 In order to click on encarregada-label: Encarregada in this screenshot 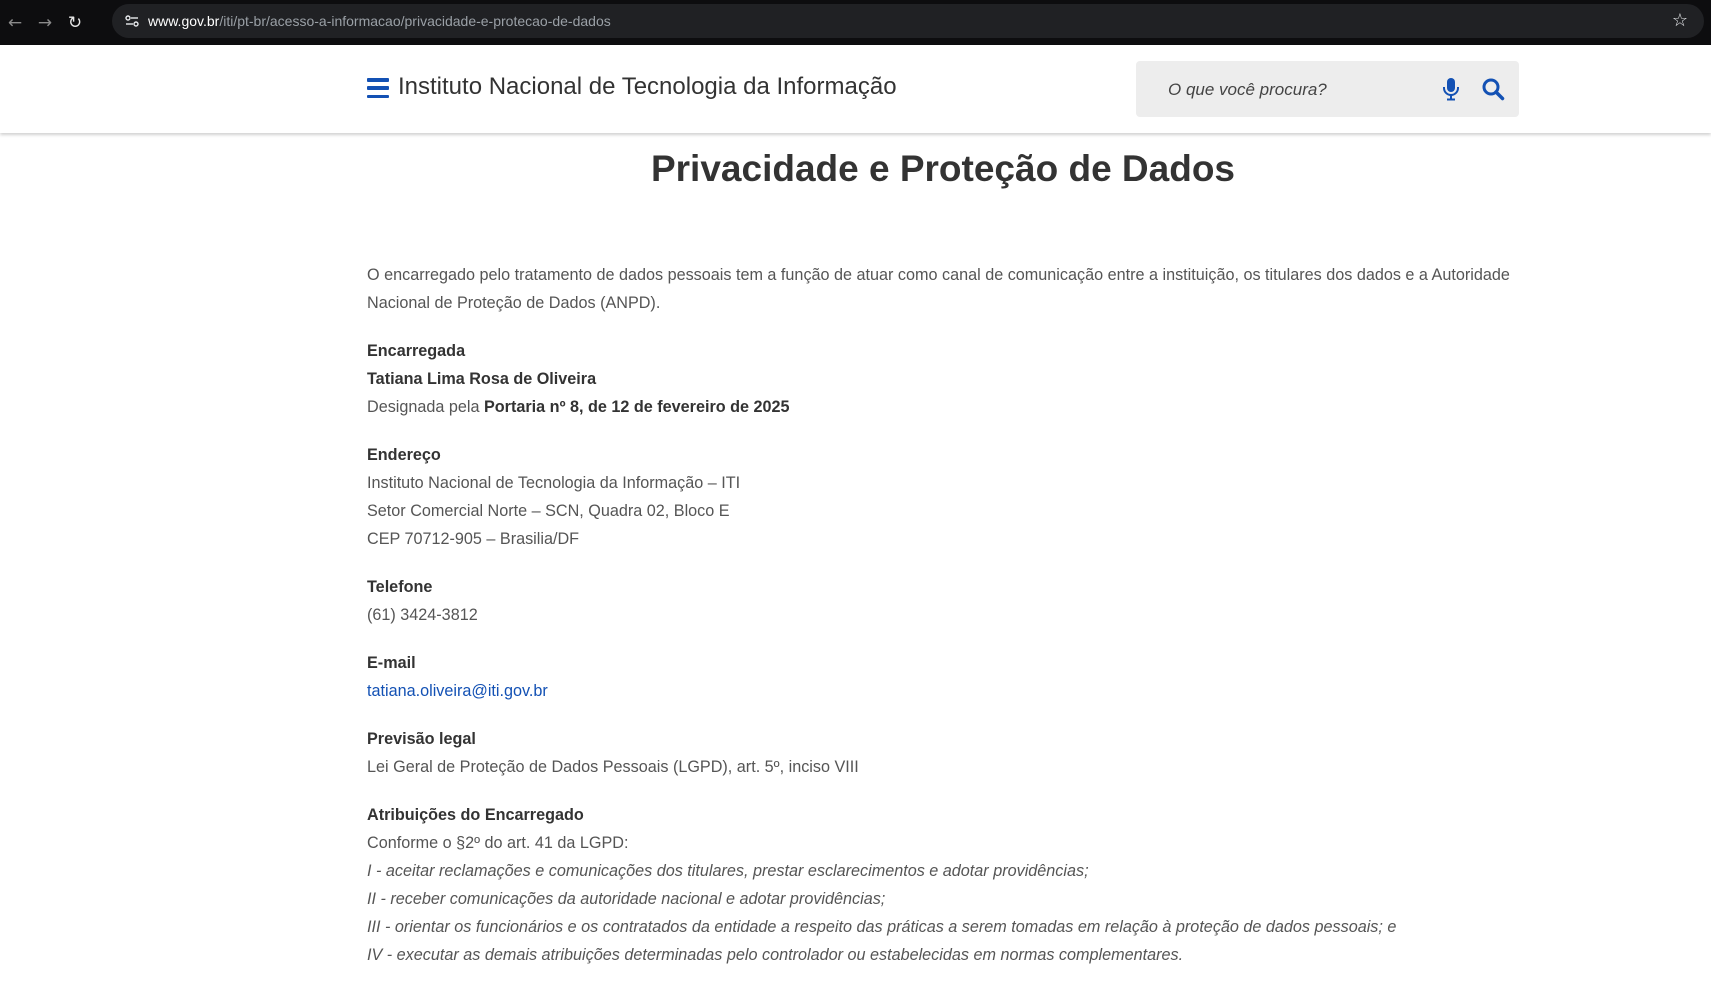, I will do `click(416, 351)`.